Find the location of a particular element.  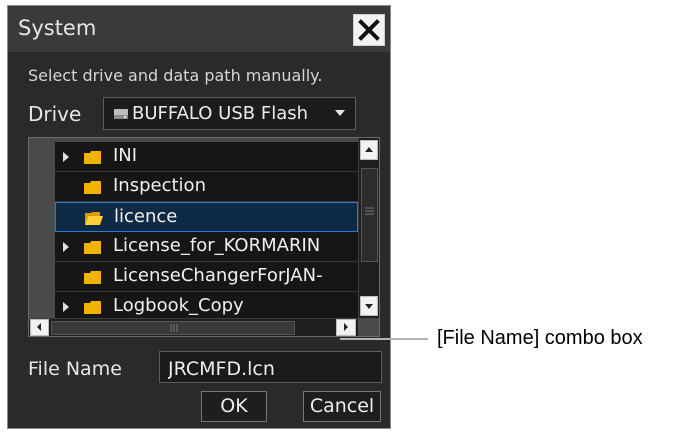

tree-item-ini: INI is located at coordinates (206, 157).